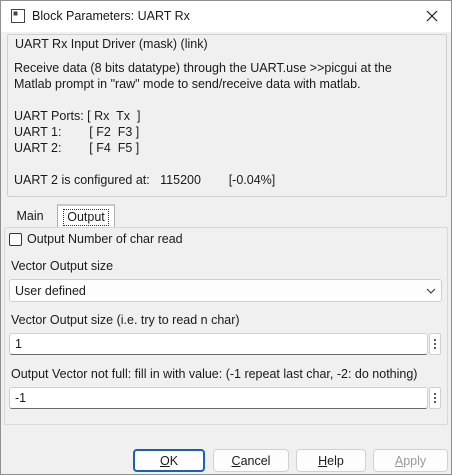  Describe the element at coordinates (226, 16) in the screenshot. I see `title-bar: Block Parameters: UART Rx` at that location.